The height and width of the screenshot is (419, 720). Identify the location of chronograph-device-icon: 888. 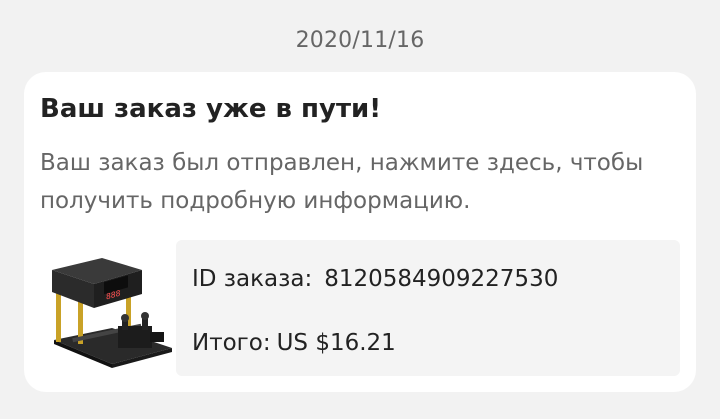
(112, 313).